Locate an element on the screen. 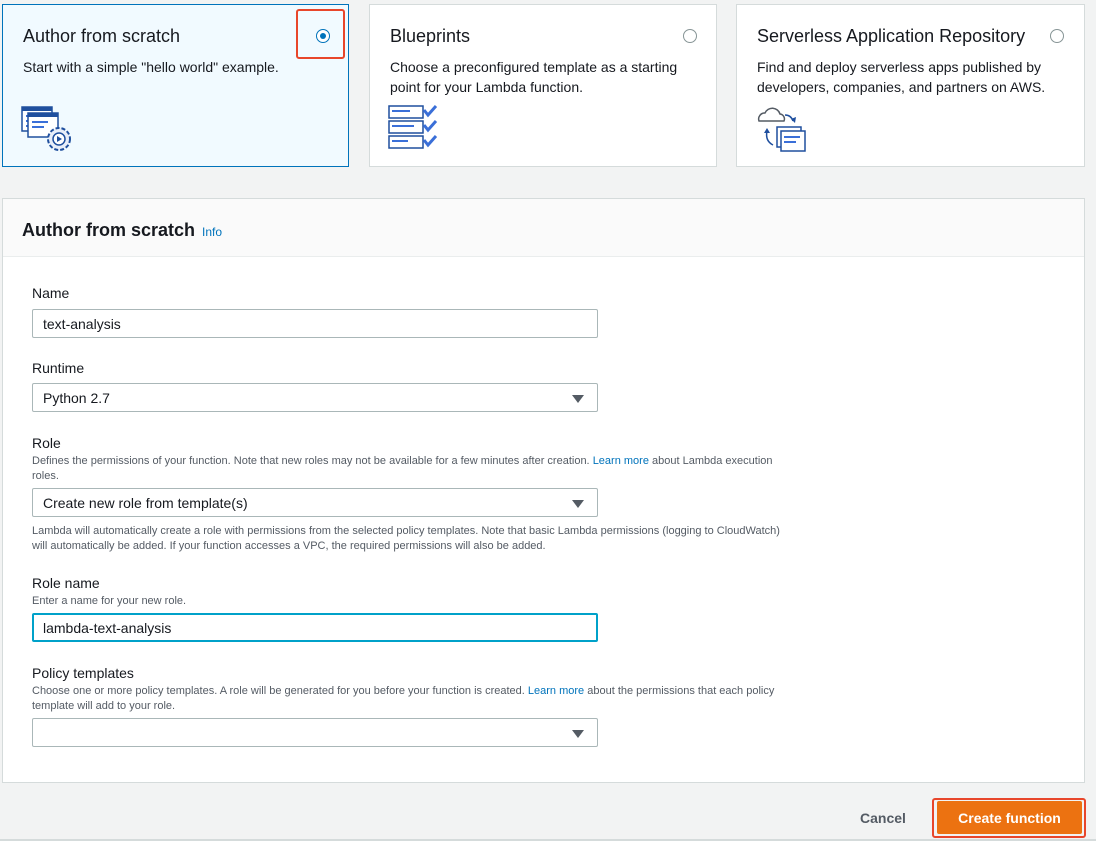 The height and width of the screenshot is (841, 1096). create-function-button: Create function is located at coordinates (1009, 817).